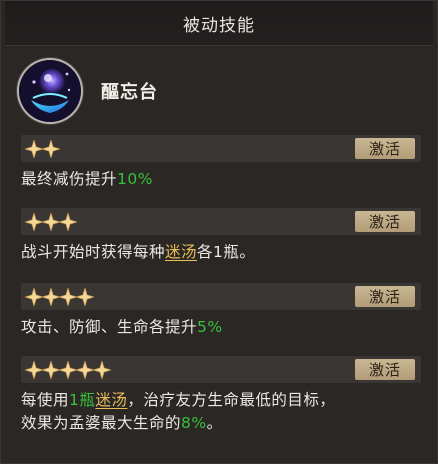 The image size is (438, 464). Describe the element at coordinates (219, 23) in the screenshot. I see `panel-title: 被动技能` at that location.